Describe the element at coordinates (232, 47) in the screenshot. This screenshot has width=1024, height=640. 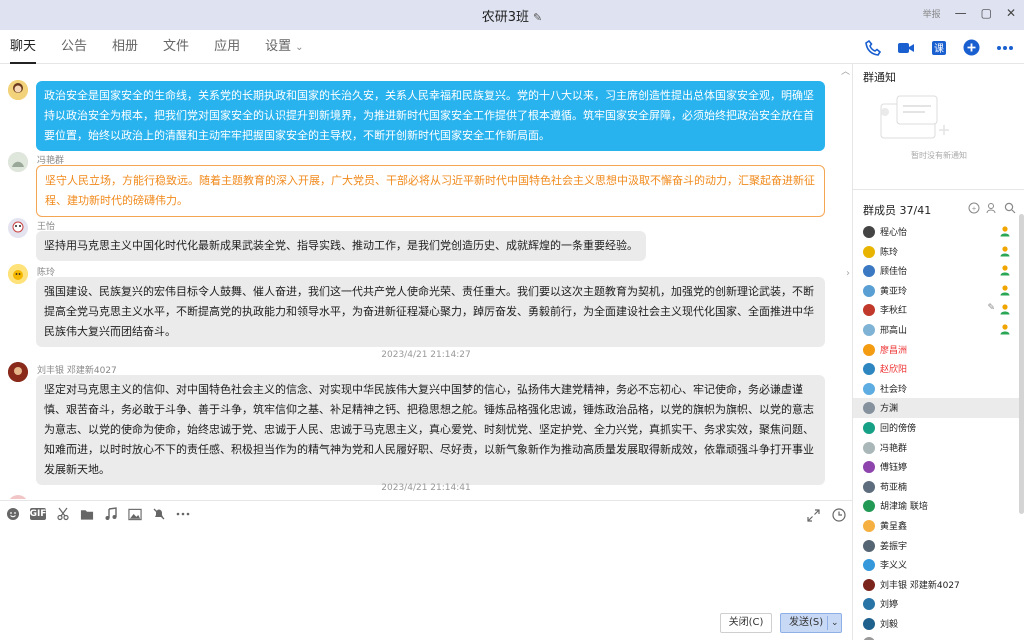
I see `tab-apps: 应用` at that location.